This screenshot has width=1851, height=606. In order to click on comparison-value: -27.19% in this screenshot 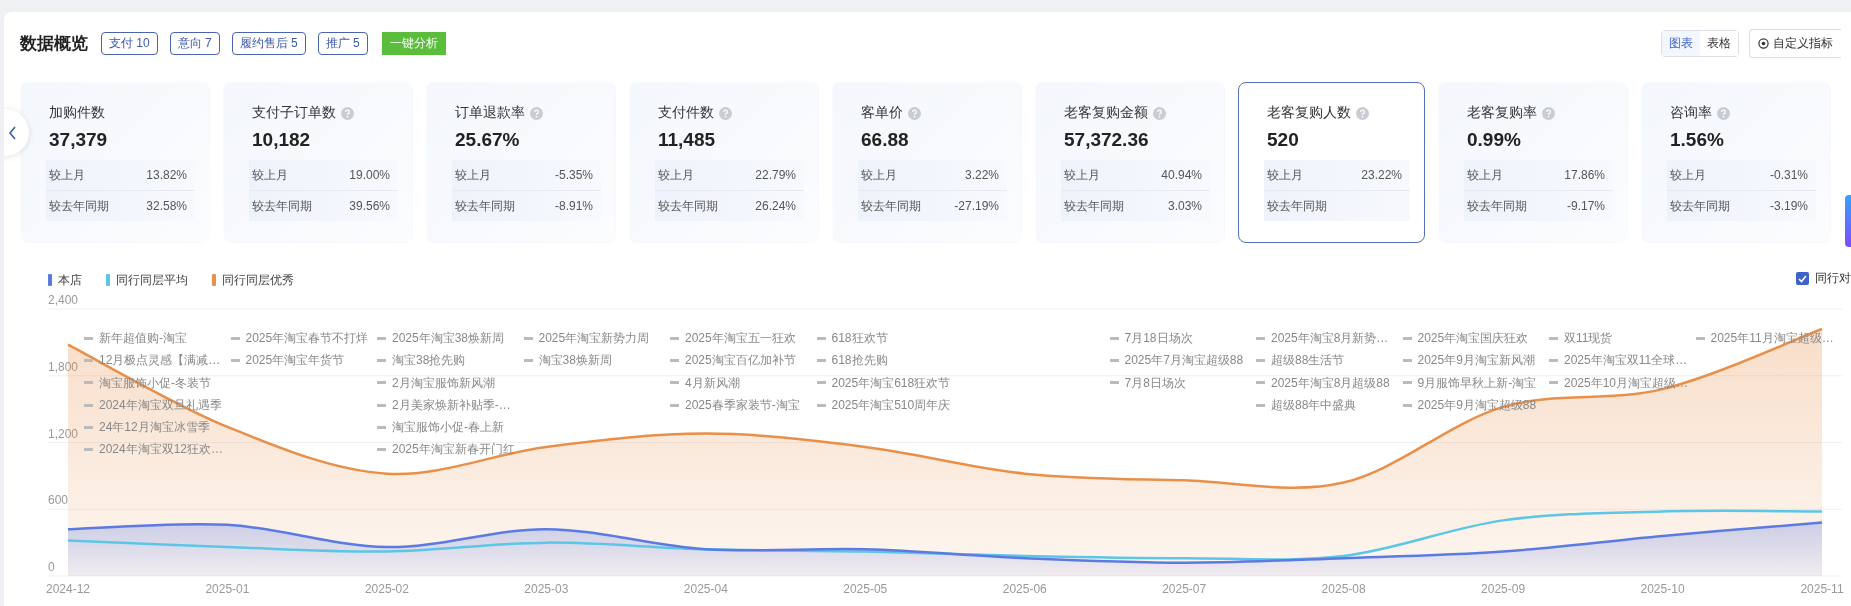, I will do `click(976, 206)`.